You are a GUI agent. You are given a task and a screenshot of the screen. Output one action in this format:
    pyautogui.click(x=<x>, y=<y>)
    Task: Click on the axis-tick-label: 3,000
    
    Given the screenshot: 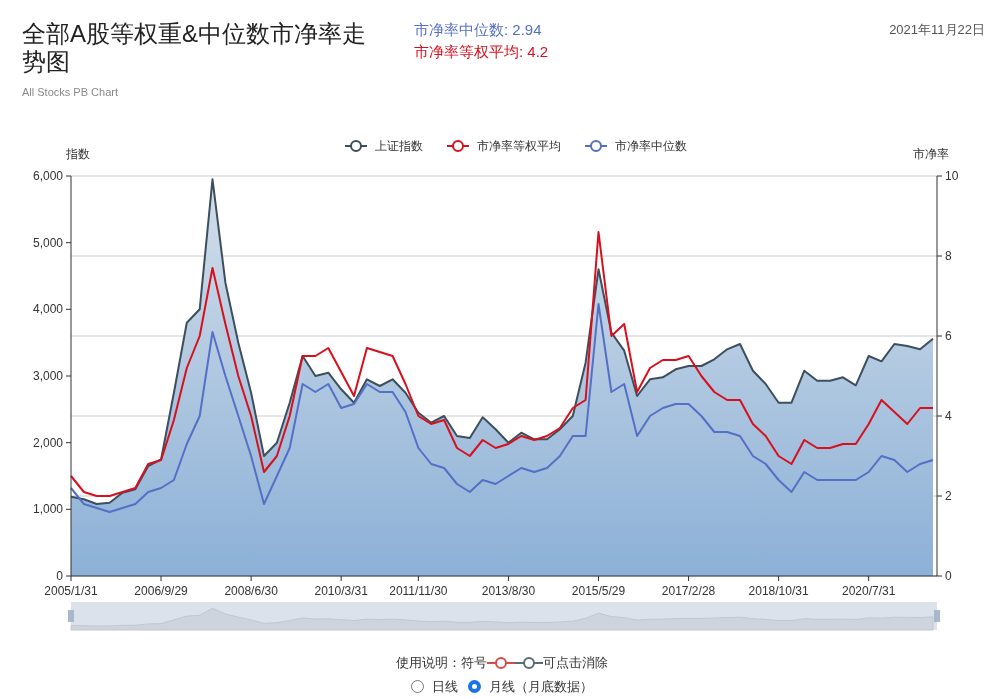 What is the action you would take?
    pyautogui.click(x=47, y=376)
    